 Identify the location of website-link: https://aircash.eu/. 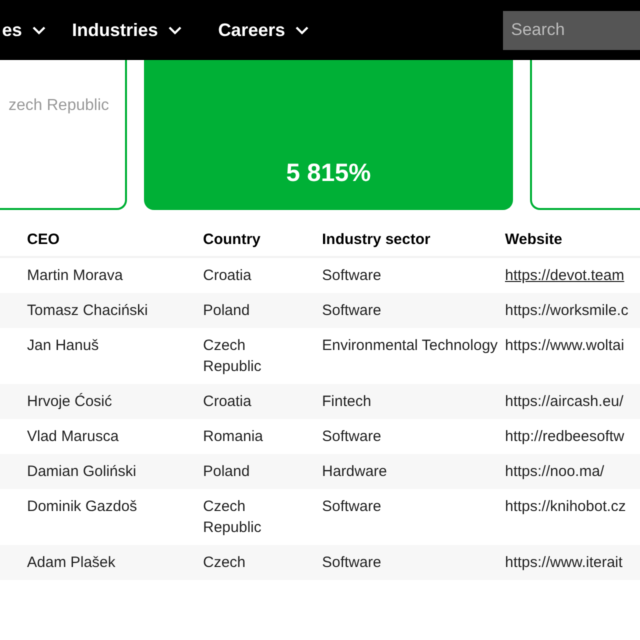
(572, 401).